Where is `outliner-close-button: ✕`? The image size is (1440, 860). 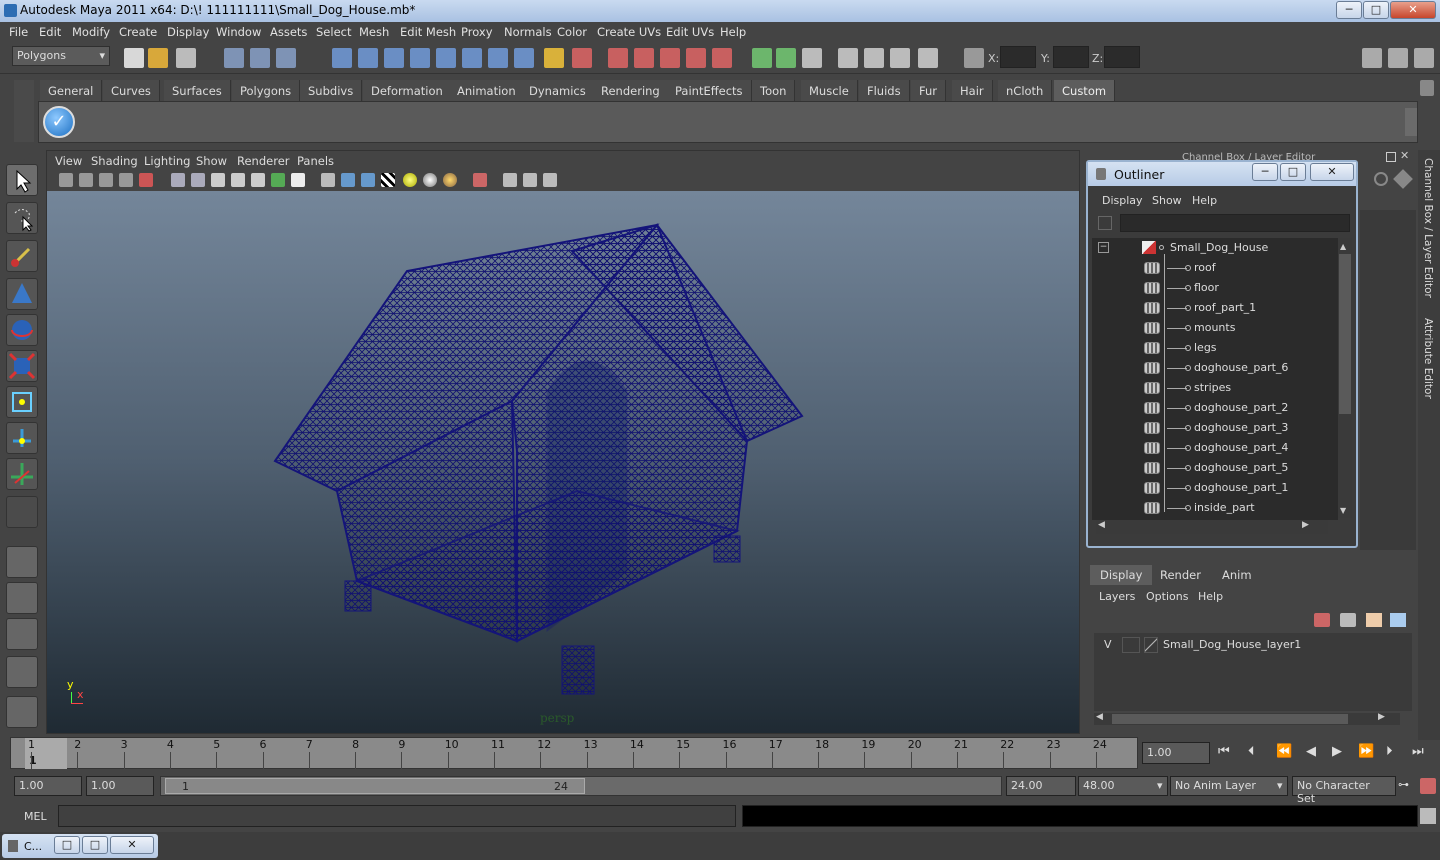
outliner-close-button: ✕ is located at coordinates (1332, 172).